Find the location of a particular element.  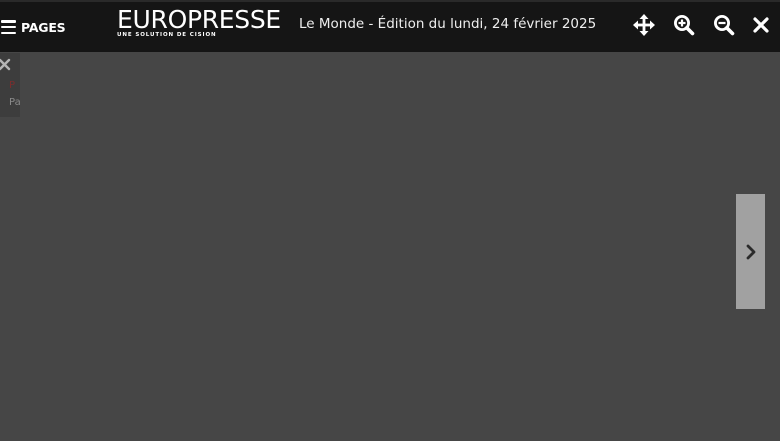

move-button is located at coordinates (644, 25).